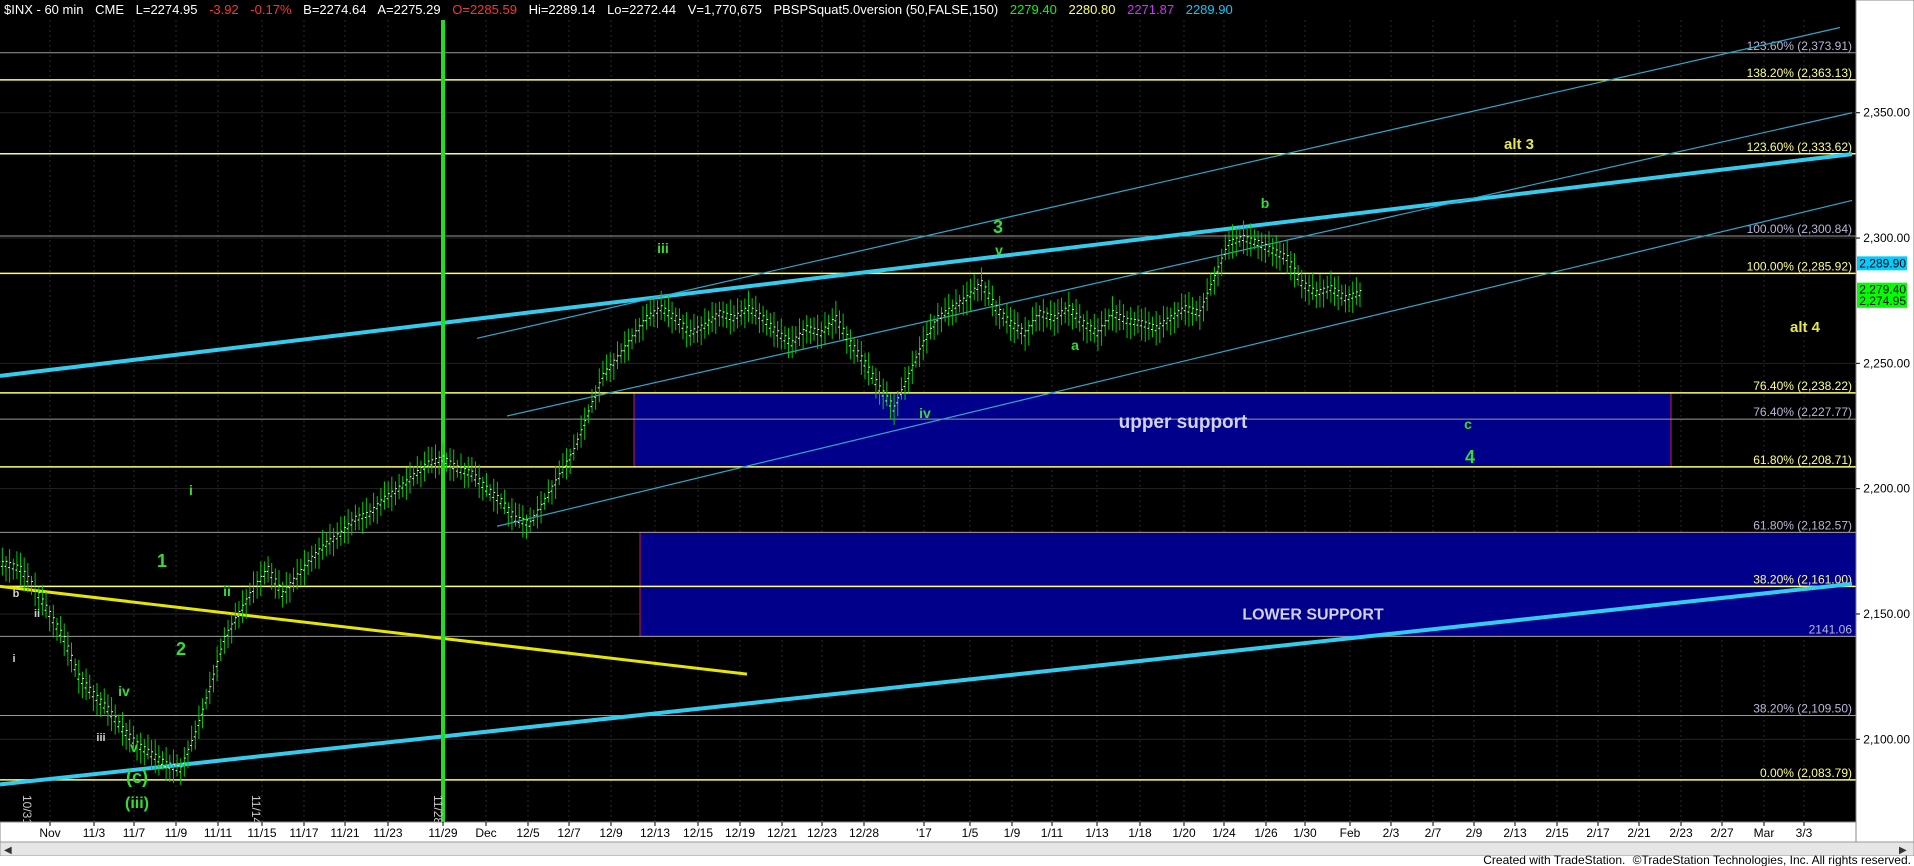 The height and width of the screenshot is (866, 1914). I want to click on x-tick-label: 11/29, so click(442, 833).